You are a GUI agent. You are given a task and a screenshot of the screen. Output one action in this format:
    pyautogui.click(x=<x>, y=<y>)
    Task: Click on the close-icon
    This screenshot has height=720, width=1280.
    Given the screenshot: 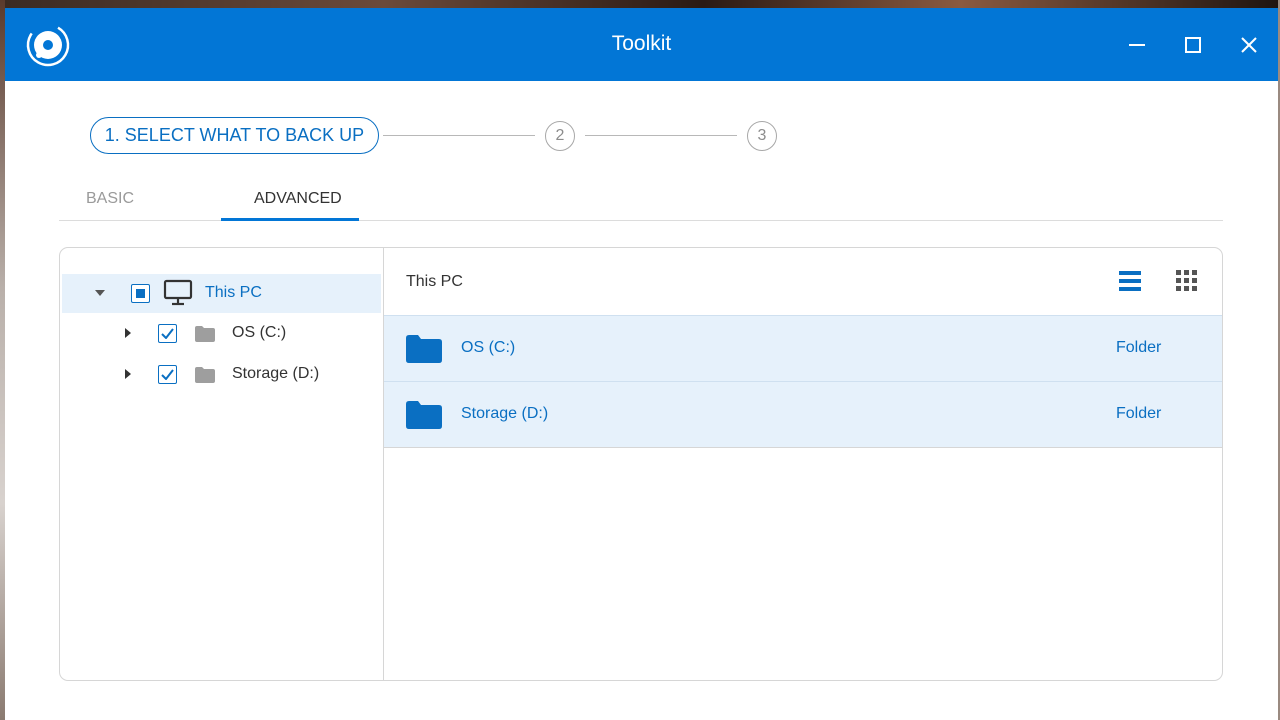 What is the action you would take?
    pyautogui.click(x=1249, y=45)
    